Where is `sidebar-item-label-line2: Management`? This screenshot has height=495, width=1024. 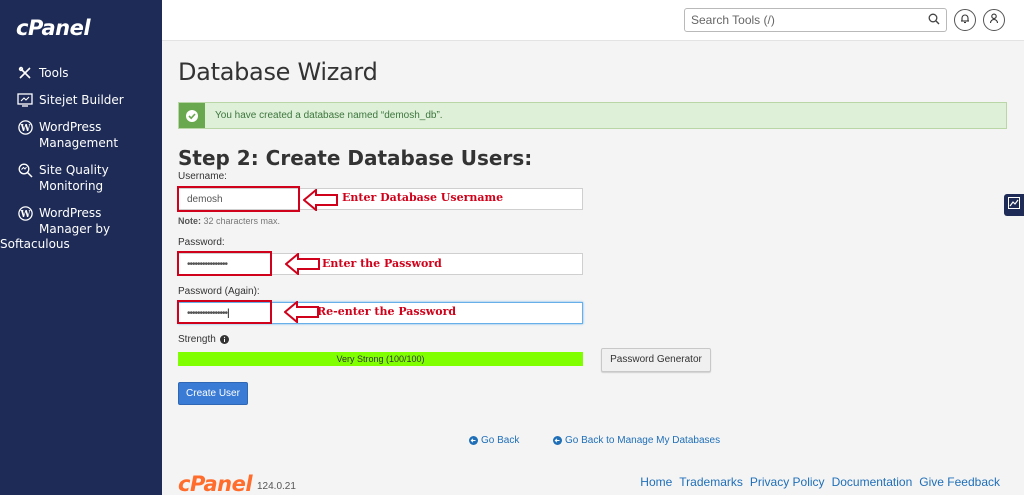 sidebar-item-label-line2: Management is located at coordinates (79, 143).